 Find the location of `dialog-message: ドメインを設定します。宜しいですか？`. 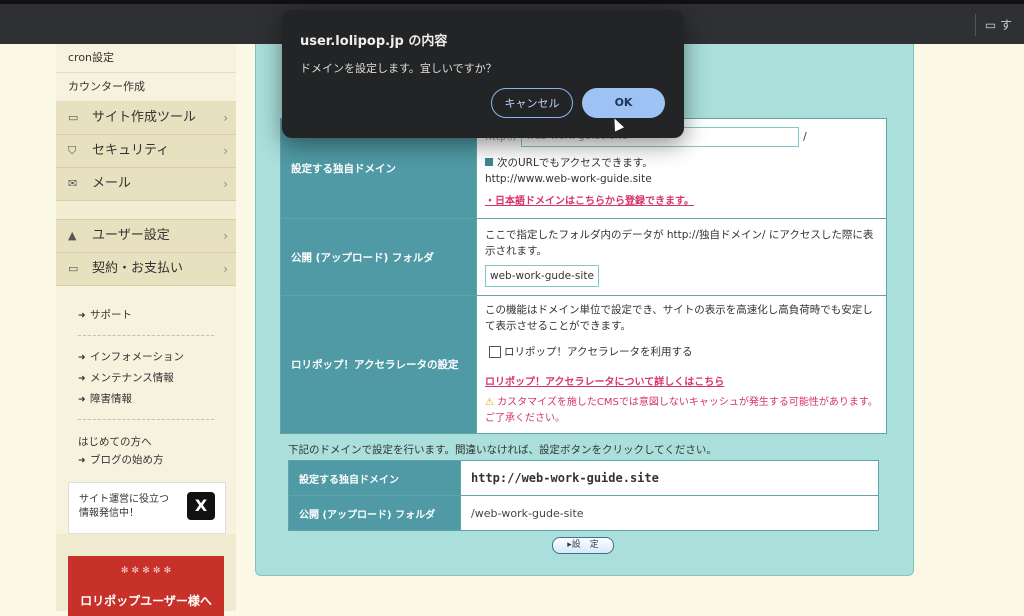

dialog-message: ドメインを設定します。宜しいですか？ is located at coordinates (398, 68).